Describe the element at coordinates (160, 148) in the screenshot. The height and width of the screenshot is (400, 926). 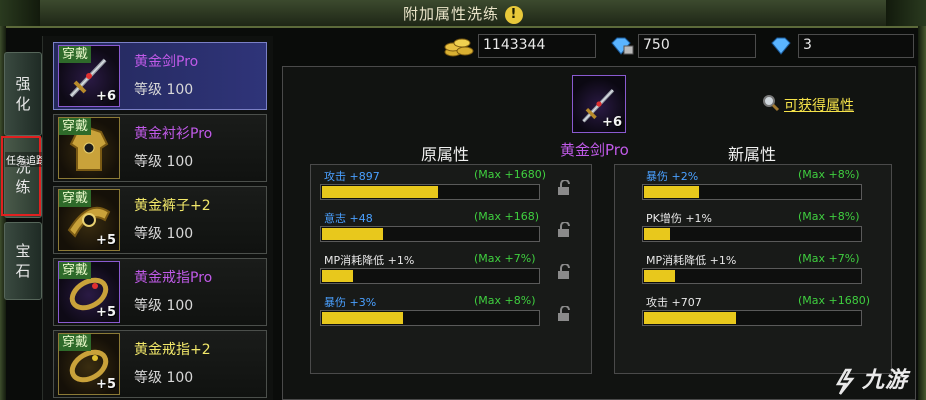
I see `list-item-shirt: 穿戴 黄金衬衫Pro 等级 100` at that location.